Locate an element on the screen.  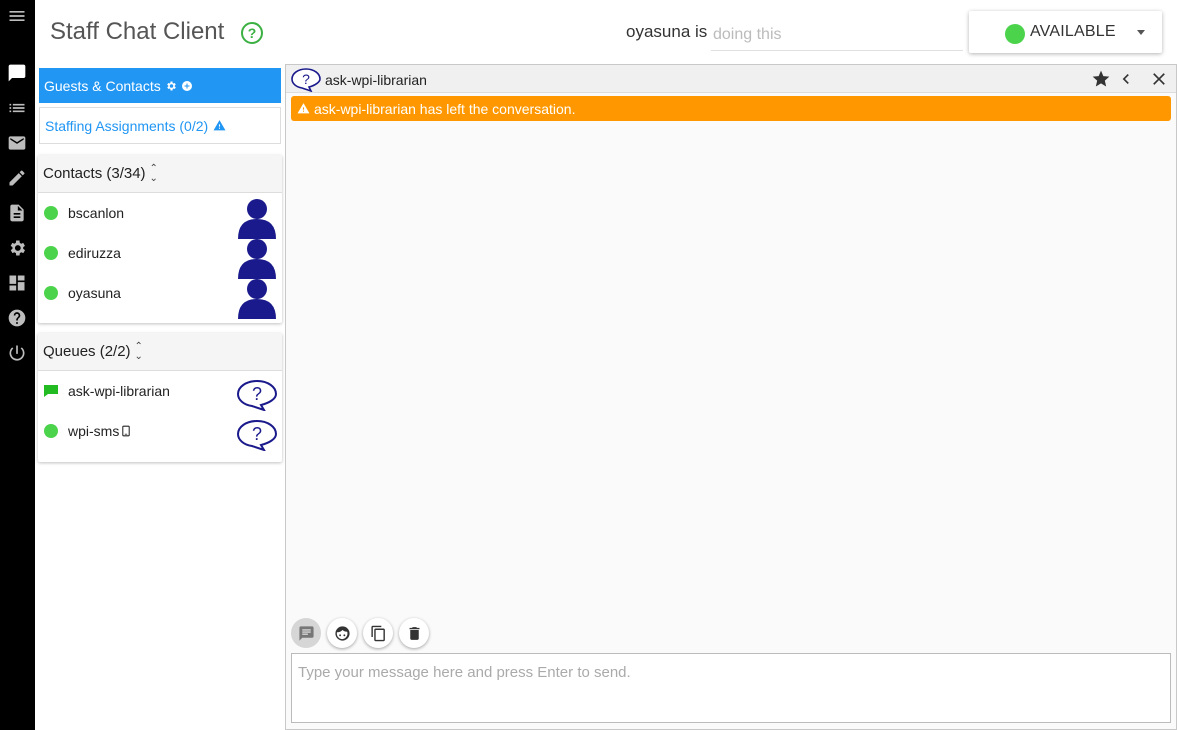
message-icon is located at coordinates (306, 633).